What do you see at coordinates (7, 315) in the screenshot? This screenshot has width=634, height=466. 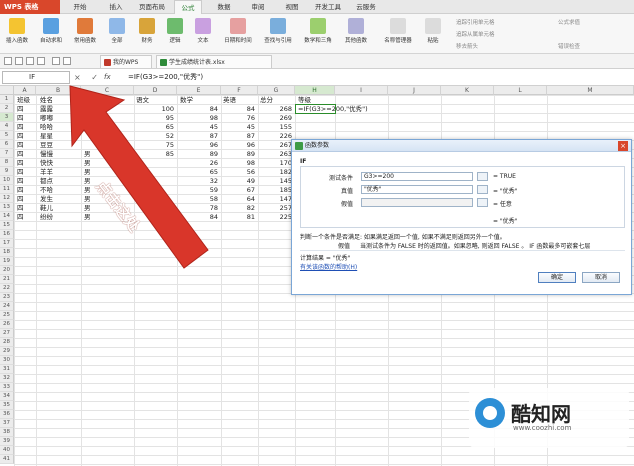 I see `row-header: 25` at bounding box center [7, 315].